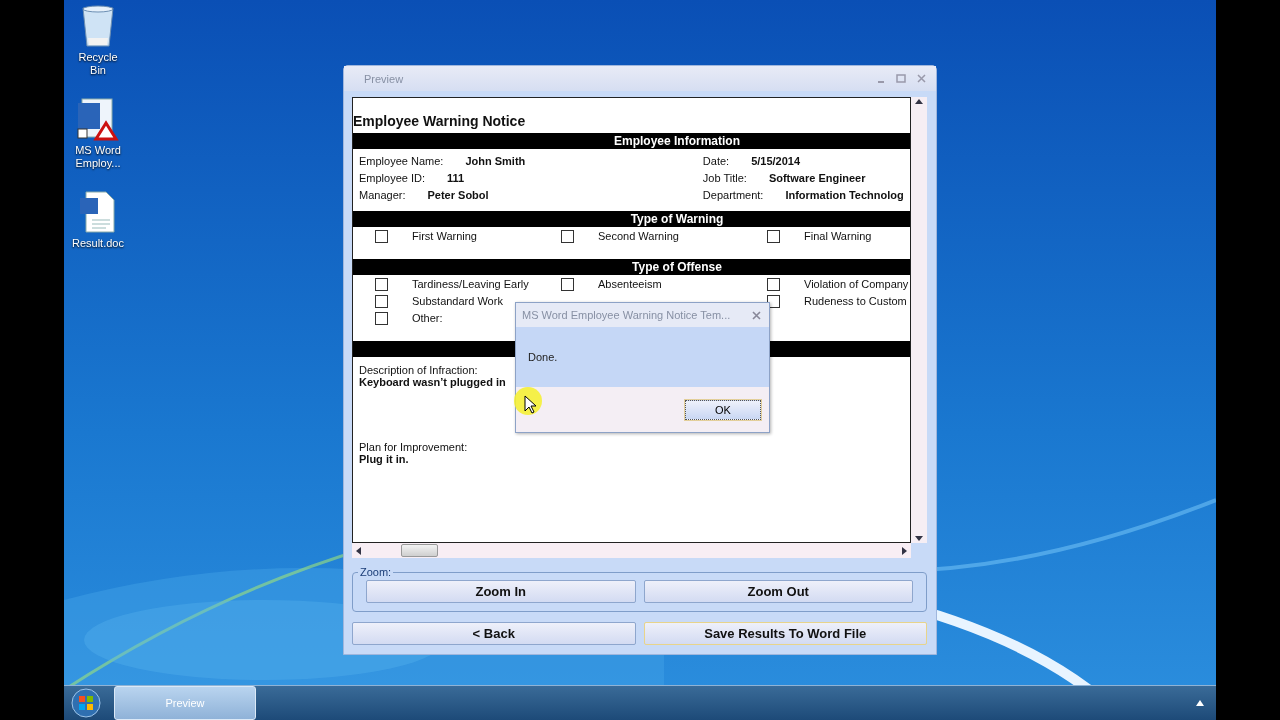  What do you see at coordinates (756, 315) in the screenshot?
I see `close-icon` at bounding box center [756, 315].